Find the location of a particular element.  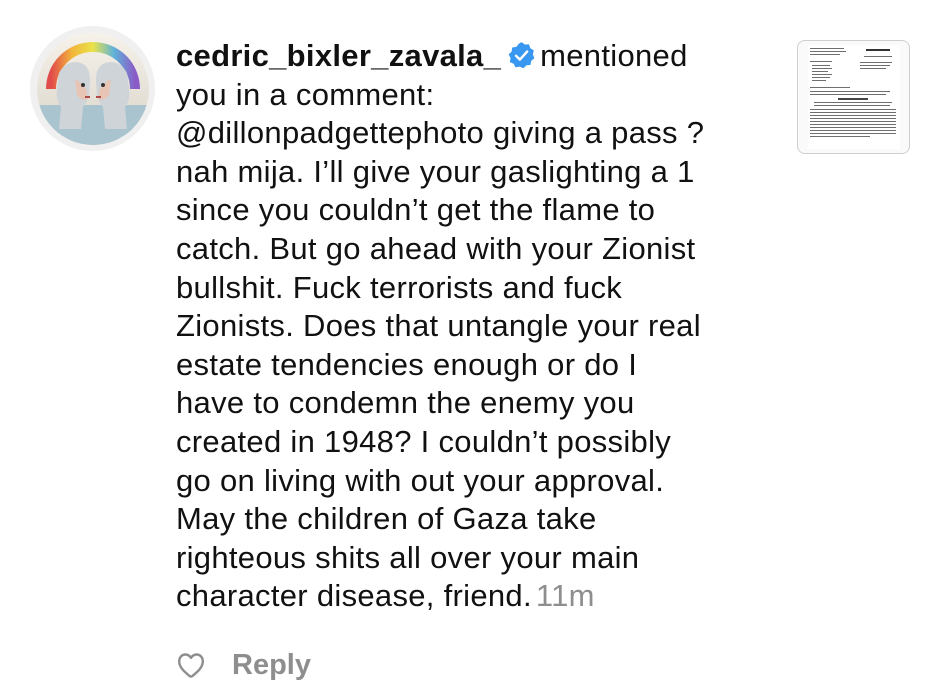

action-text: mentioned is located at coordinates (614, 55).